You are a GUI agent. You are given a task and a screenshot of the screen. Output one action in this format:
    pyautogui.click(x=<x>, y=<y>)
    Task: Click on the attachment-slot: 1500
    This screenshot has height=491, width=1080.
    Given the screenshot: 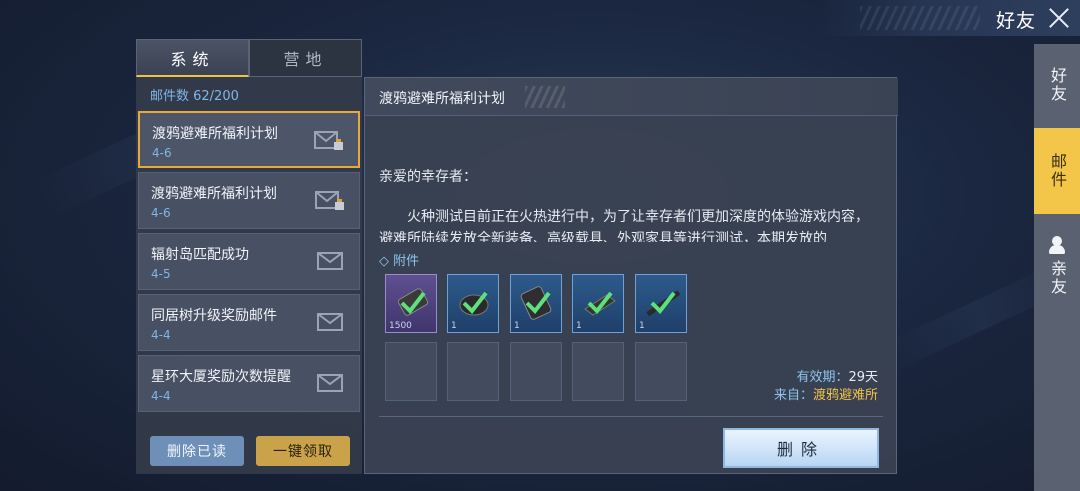 What is the action you would take?
    pyautogui.click(x=411, y=303)
    